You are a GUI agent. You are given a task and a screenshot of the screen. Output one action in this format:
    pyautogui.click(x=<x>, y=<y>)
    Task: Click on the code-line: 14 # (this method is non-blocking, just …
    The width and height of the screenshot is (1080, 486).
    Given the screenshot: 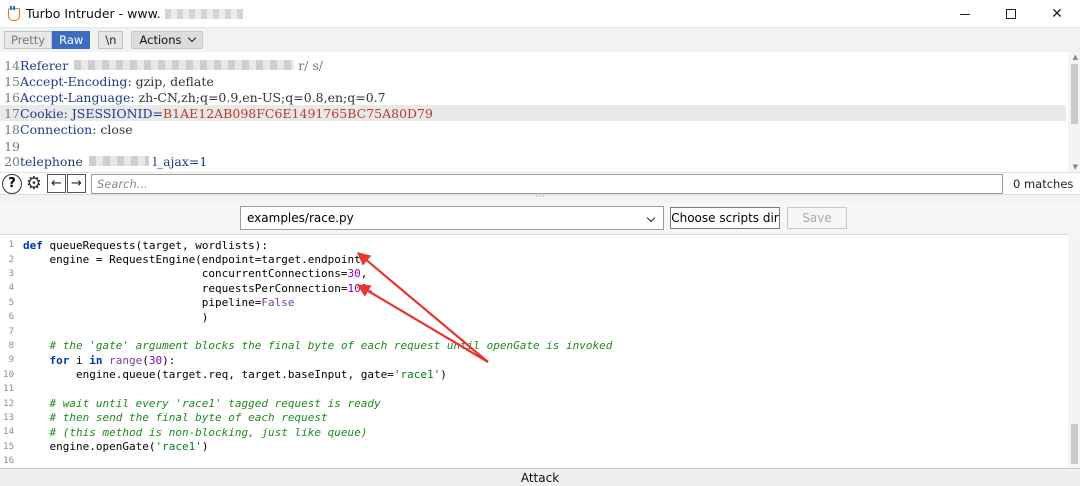 What is the action you would take?
    pyautogui.click(x=533, y=432)
    